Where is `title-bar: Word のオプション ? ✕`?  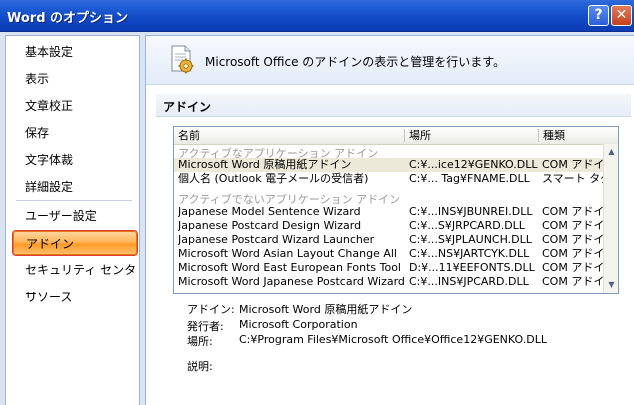 title-bar: Word のオプション ? ✕ is located at coordinates (317, 16).